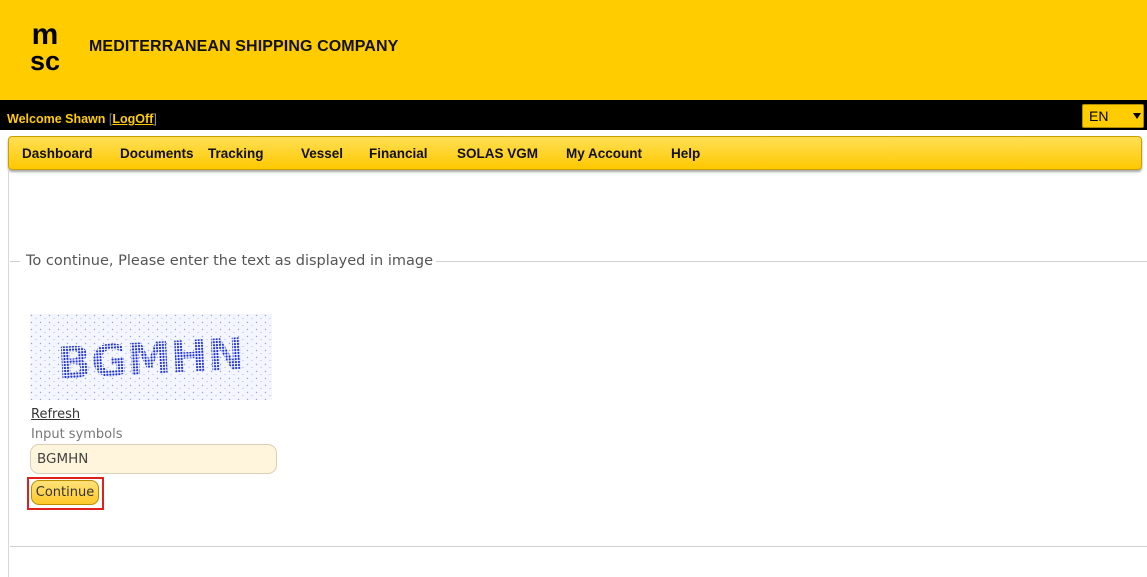  Describe the element at coordinates (1099, 116) in the screenshot. I see `language-value: EN` at that location.